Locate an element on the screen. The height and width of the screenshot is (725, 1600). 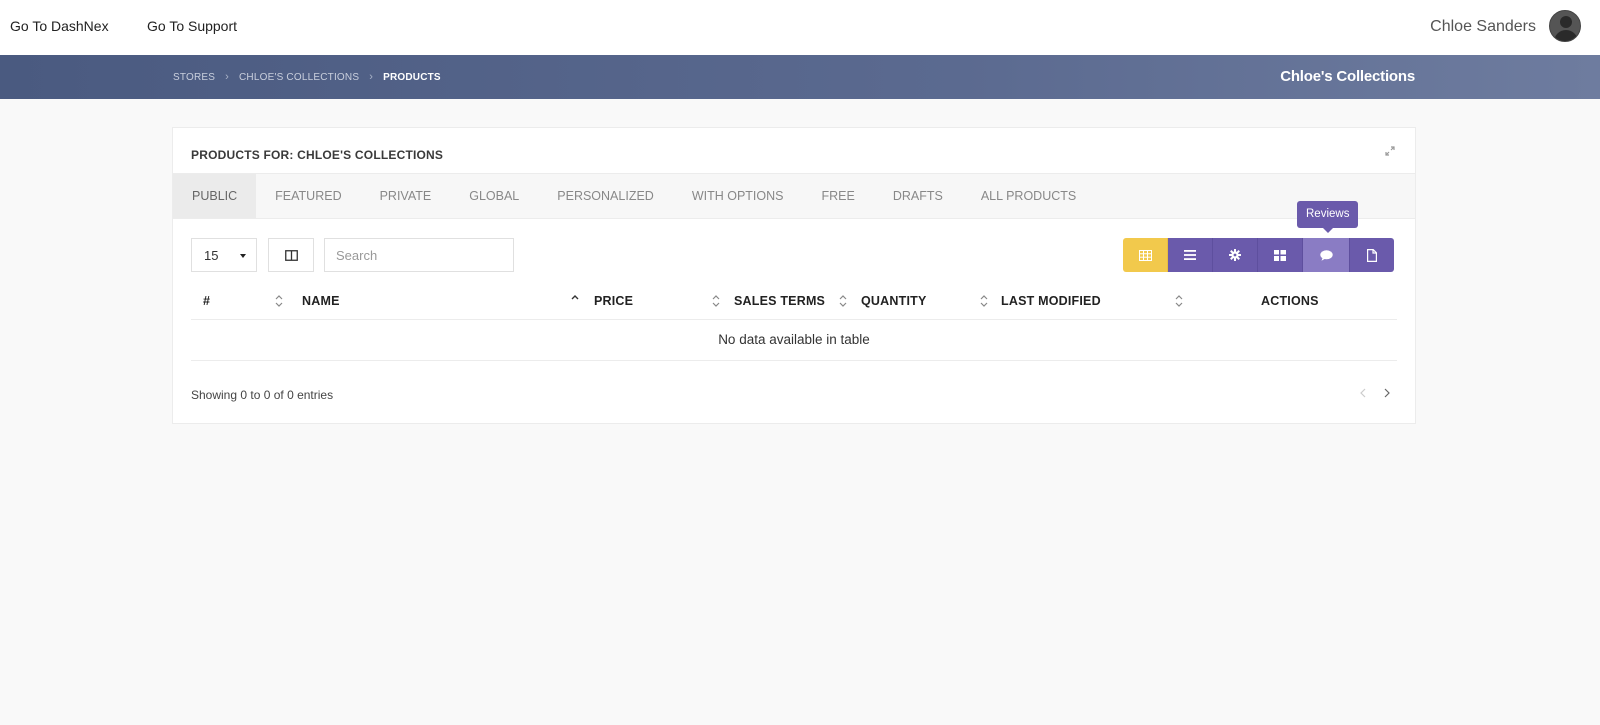
table-icon is located at coordinates (1145, 255).